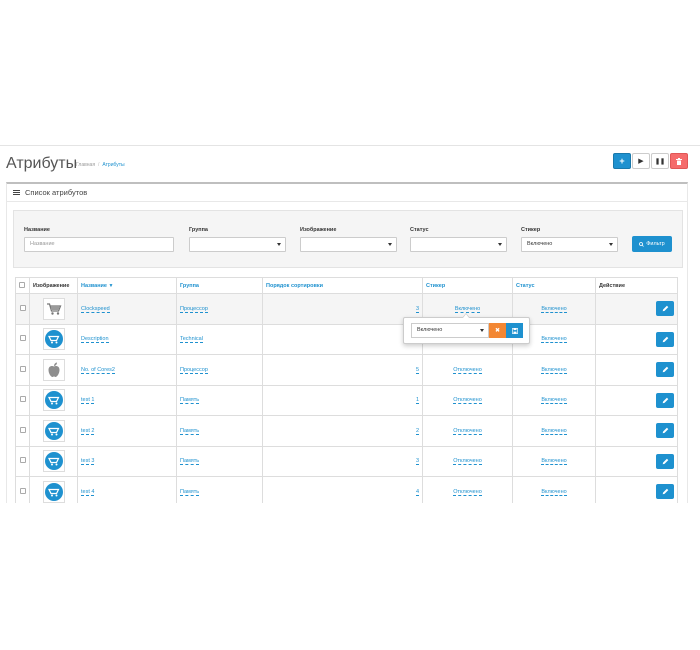 Image resolution: width=700 pixels, height=650 pixels. Describe the element at coordinates (37, 230) in the screenshot. I see `filter-name-label: Название` at that location.